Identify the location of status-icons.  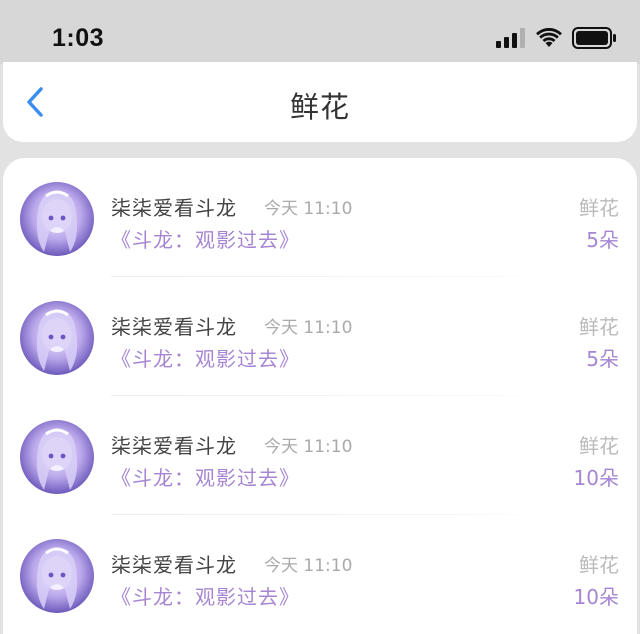
(556, 38).